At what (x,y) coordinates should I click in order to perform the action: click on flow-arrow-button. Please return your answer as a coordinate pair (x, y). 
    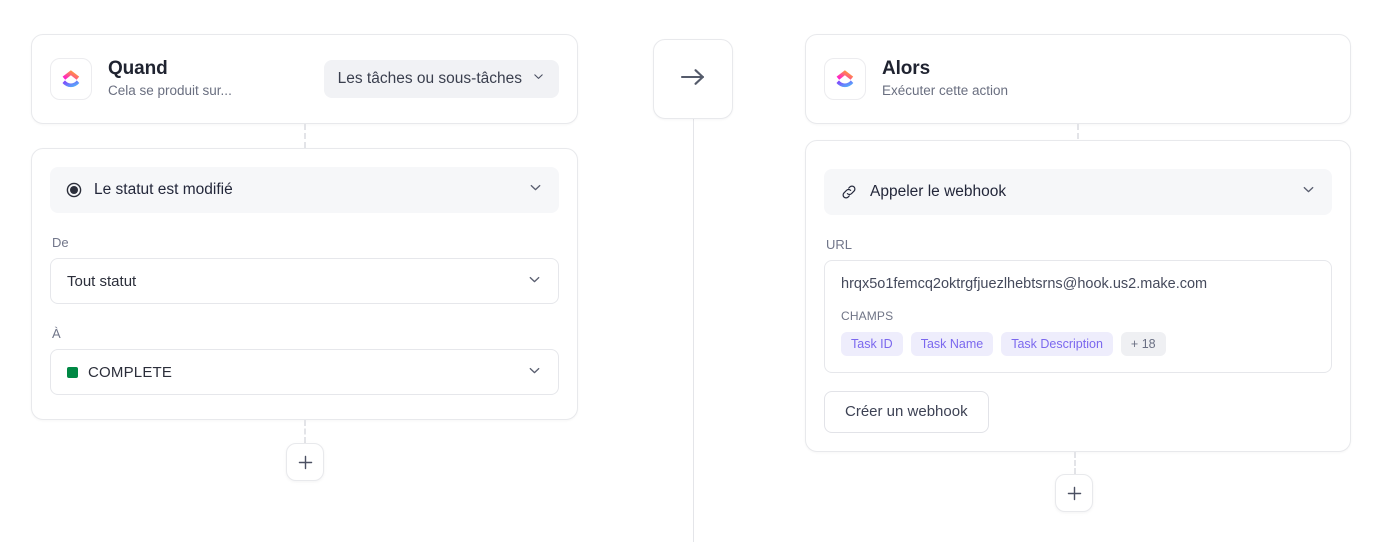
    Looking at the image, I should click on (693, 79).